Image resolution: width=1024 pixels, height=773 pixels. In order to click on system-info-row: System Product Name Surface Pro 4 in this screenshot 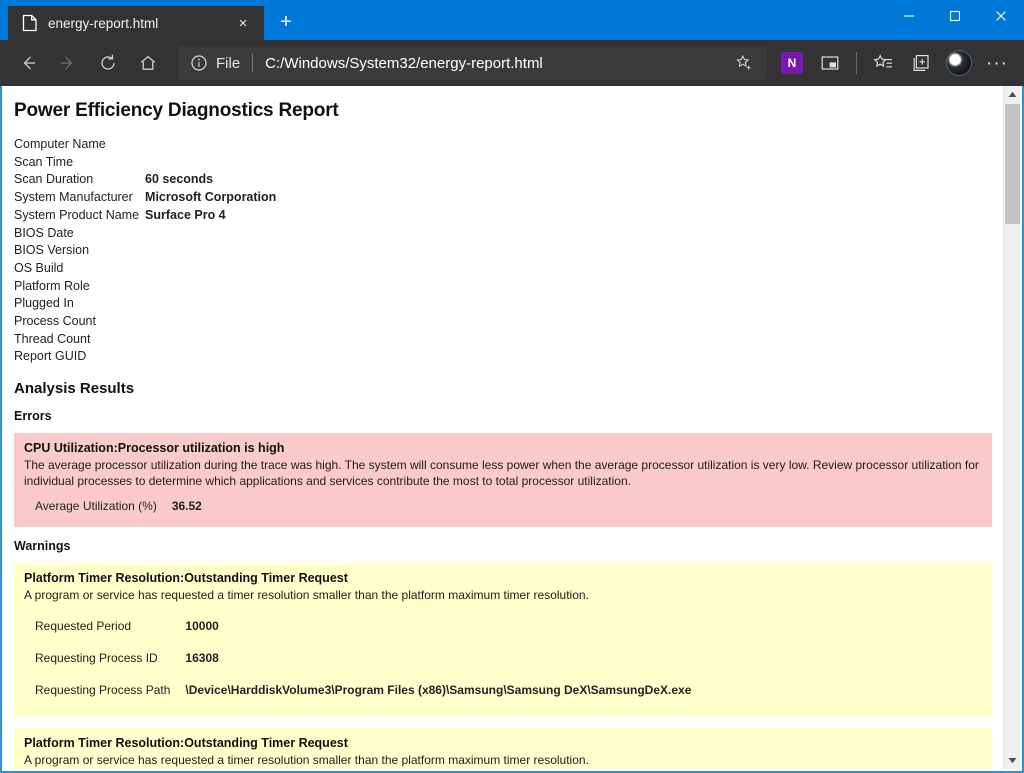, I will do `click(145, 216)`.